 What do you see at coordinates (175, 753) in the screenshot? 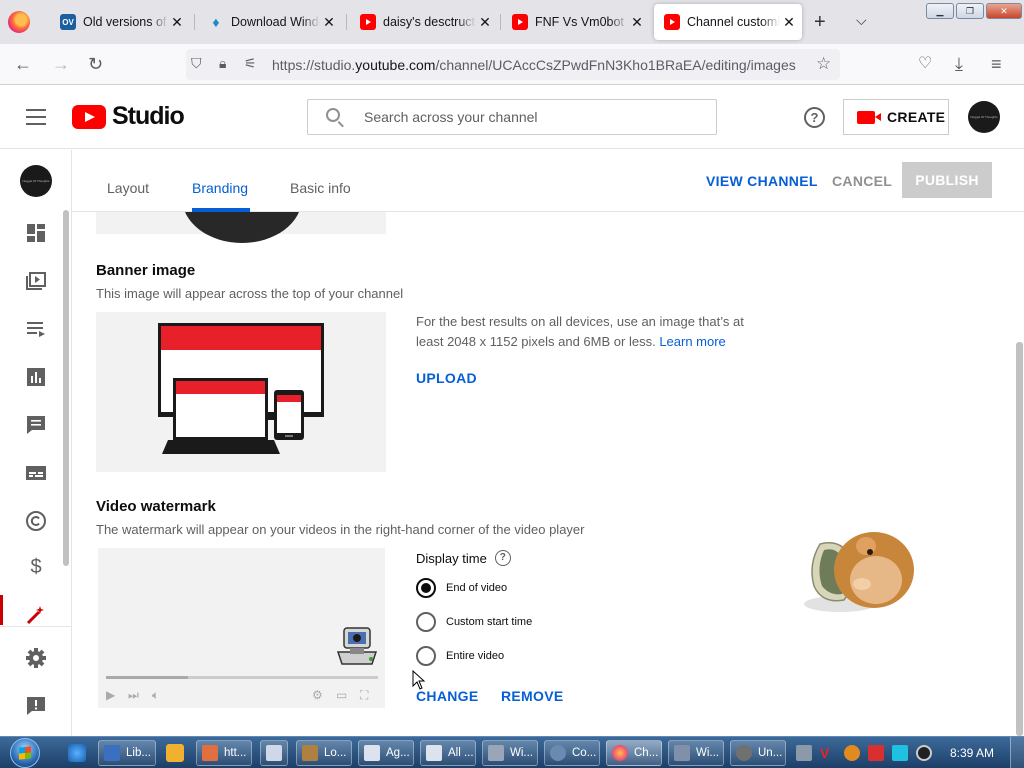
I see `media-player-icon` at bounding box center [175, 753].